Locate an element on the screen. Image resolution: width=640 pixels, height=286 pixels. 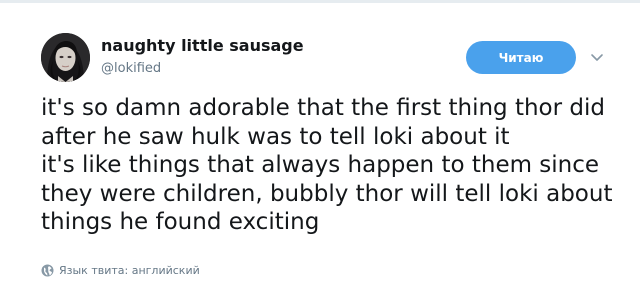
more-options-button is located at coordinates (597, 57).